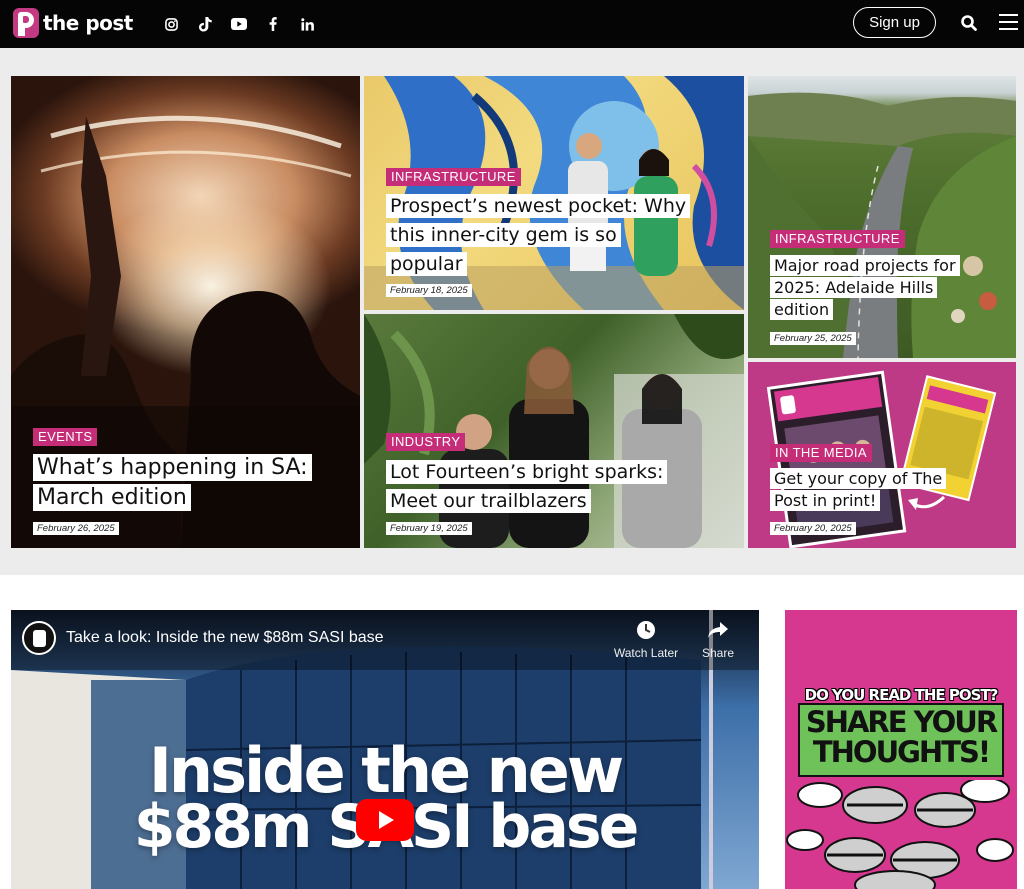 The image size is (1024, 889). What do you see at coordinates (858, 489) in the screenshot?
I see `headline-text: Get your copy of The Post in print!` at bounding box center [858, 489].